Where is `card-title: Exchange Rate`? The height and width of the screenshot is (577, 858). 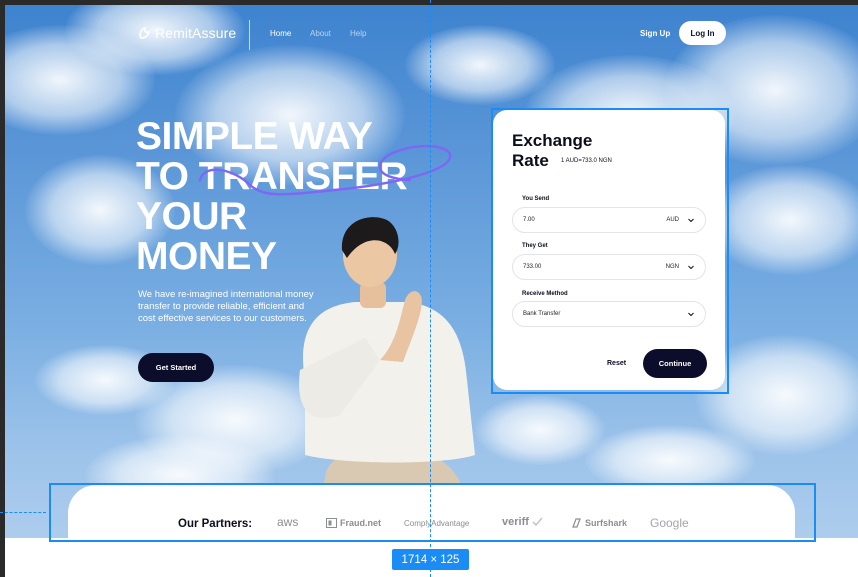
card-title: Exchange Rate is located at coordinates (552, 151).